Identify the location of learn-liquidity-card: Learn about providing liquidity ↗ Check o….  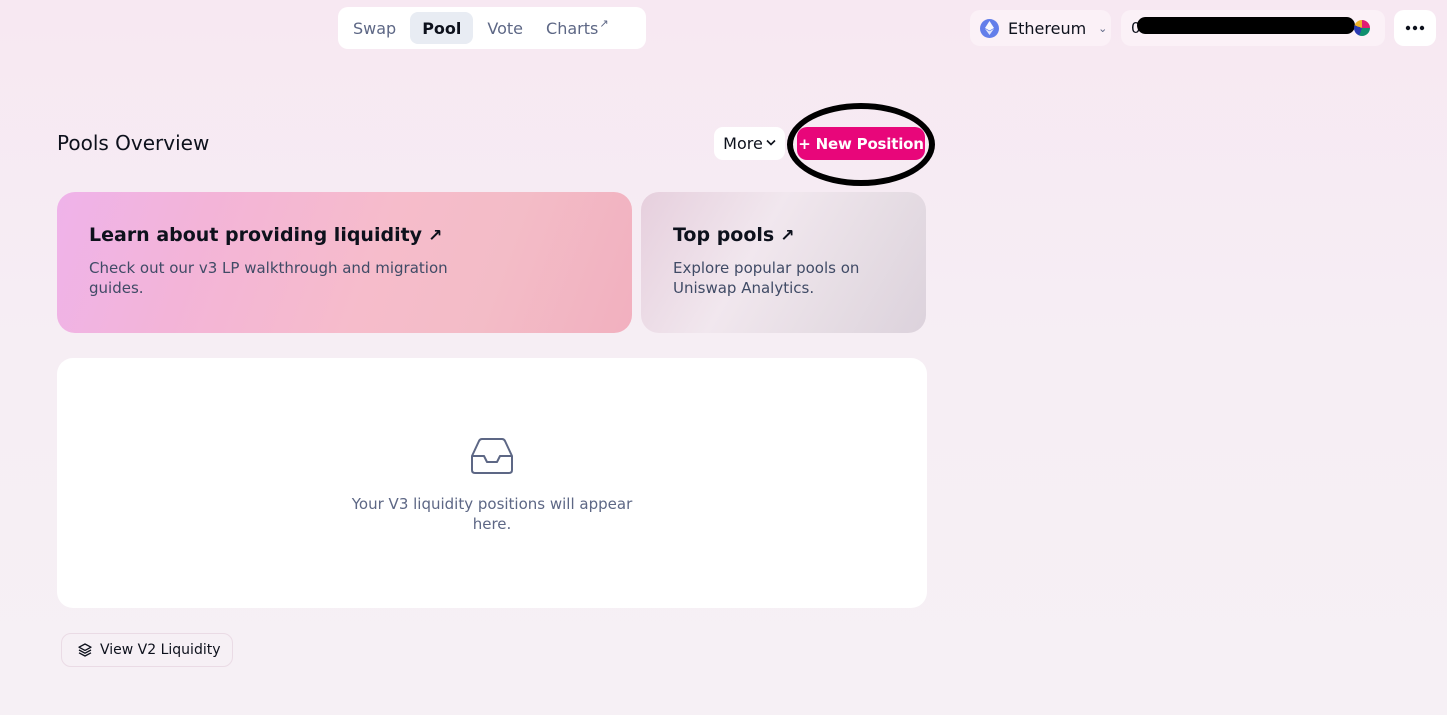
(344, 262).